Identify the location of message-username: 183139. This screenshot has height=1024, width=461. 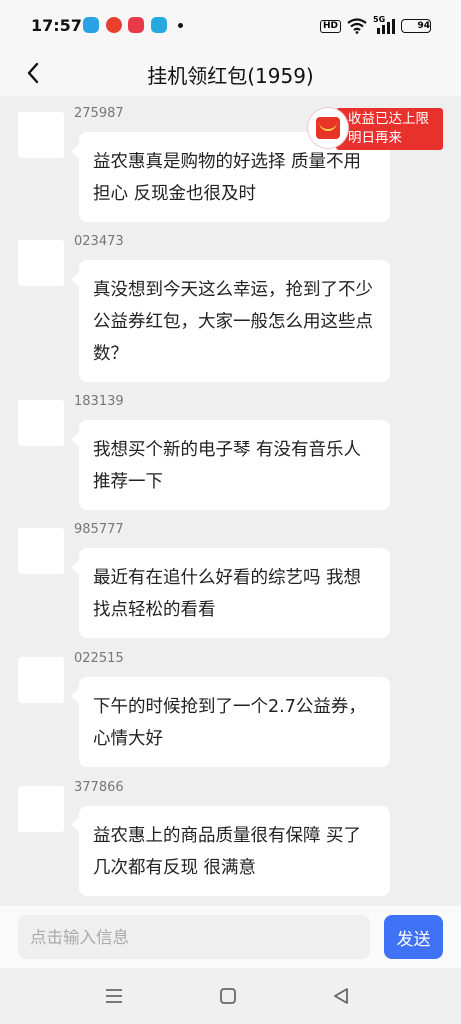
(99, 401).